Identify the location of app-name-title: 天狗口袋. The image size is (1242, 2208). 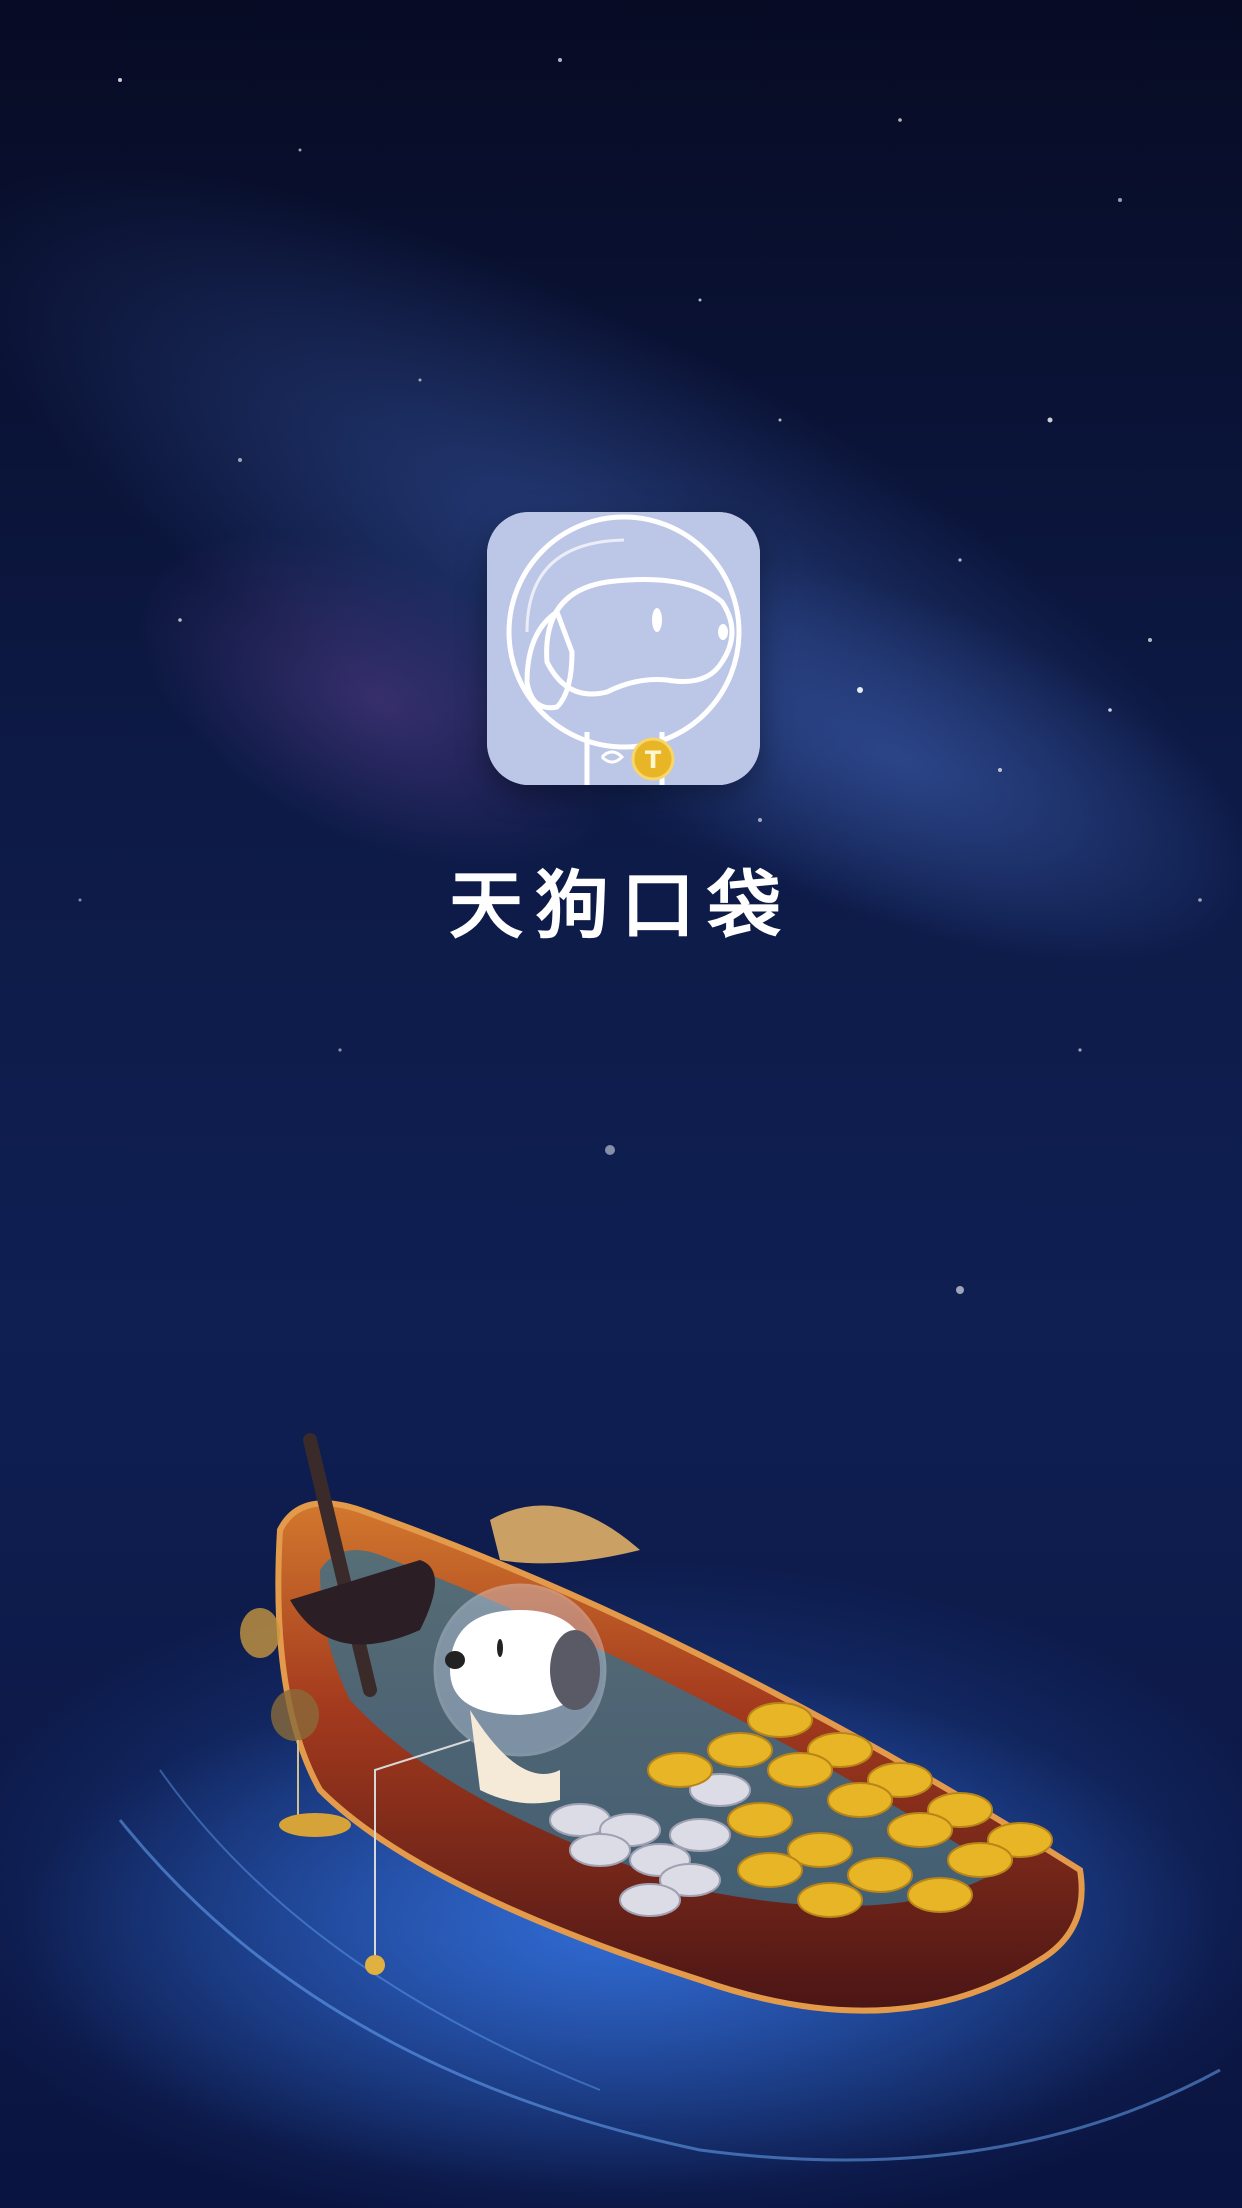
(621, 906).